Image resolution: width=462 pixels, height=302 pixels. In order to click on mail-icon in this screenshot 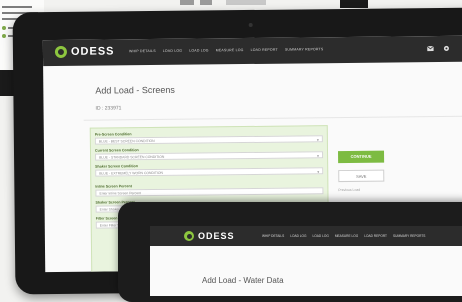, I will do `click(430, 48)`.